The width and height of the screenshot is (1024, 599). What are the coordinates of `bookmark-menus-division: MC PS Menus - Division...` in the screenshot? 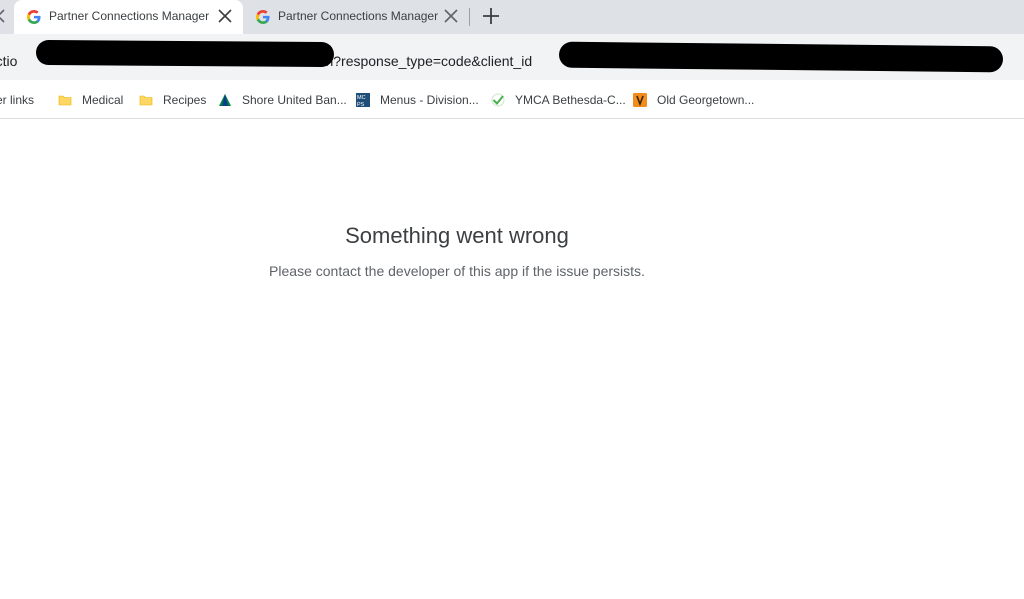 It's located at (417, 100).